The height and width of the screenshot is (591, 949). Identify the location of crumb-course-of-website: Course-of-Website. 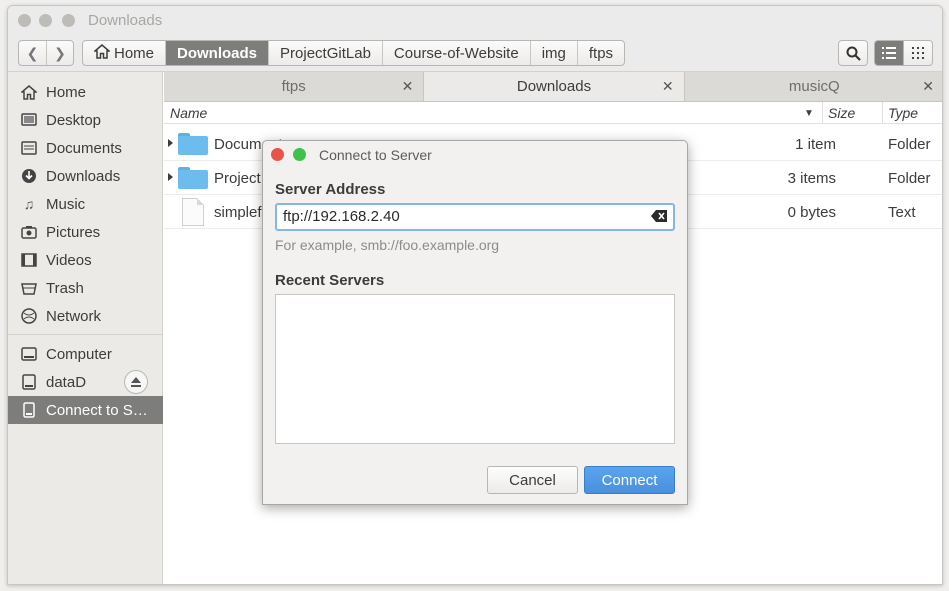
(457, 53).